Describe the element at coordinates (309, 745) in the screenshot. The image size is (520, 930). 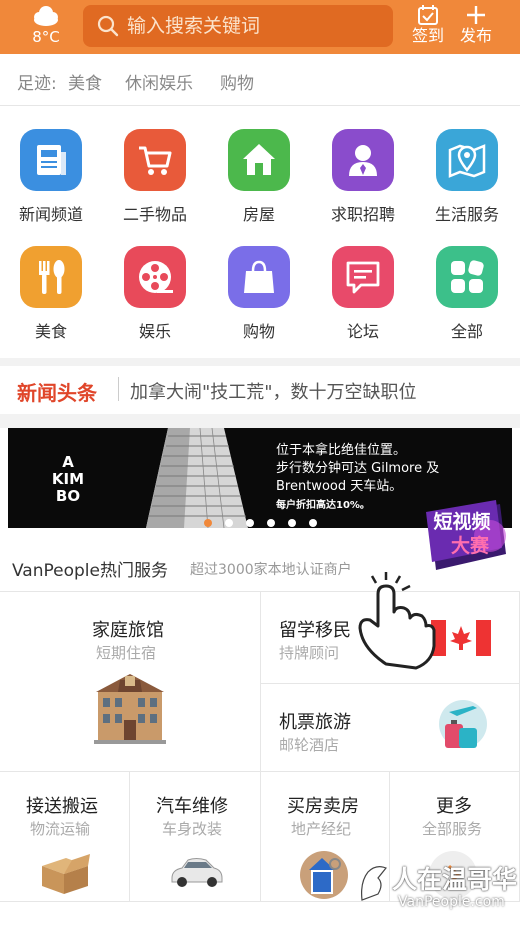
I see `service-subtitle: 邮轮酒店` at that location.